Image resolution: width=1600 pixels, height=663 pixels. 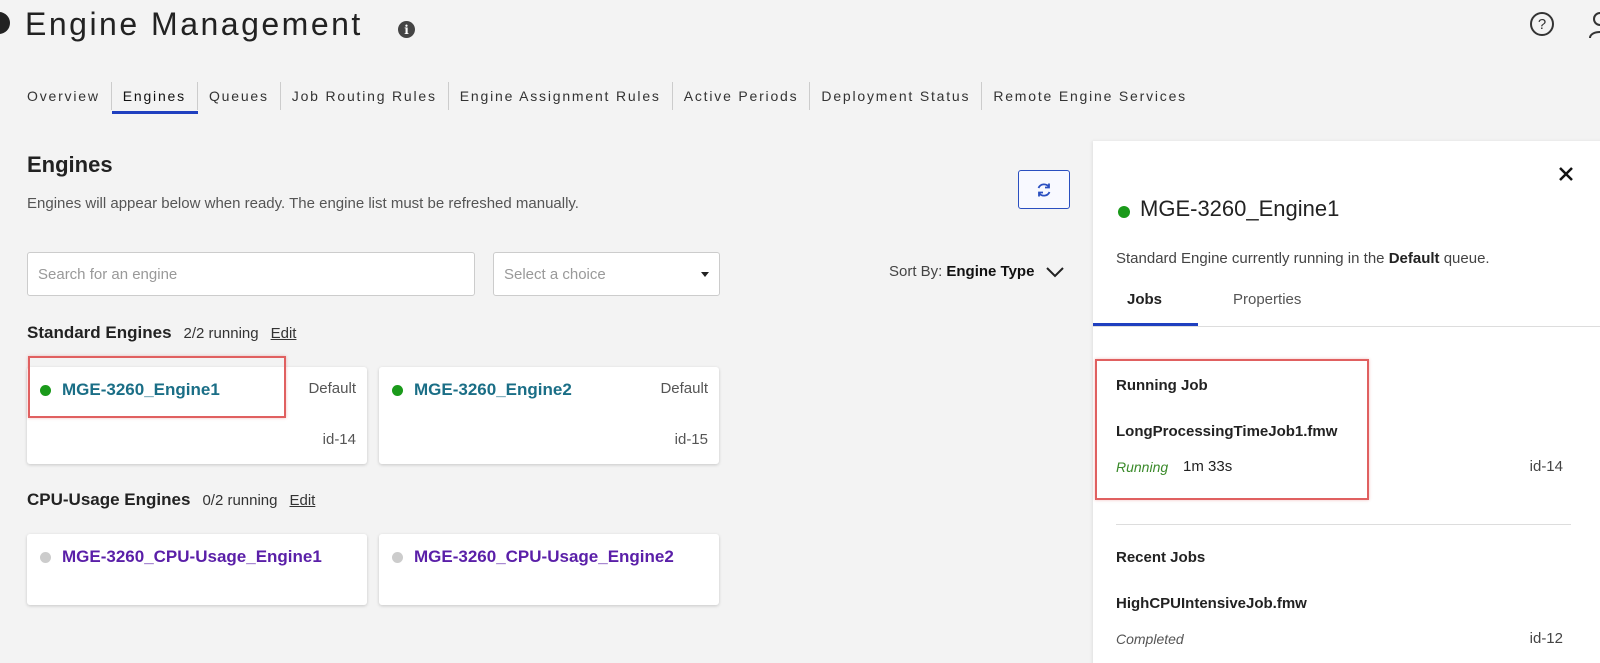 What do you see at coordinates (1267, 299) in the screenshot?
I see `tab-properties: Properties` at bounding box center [1267, 299].